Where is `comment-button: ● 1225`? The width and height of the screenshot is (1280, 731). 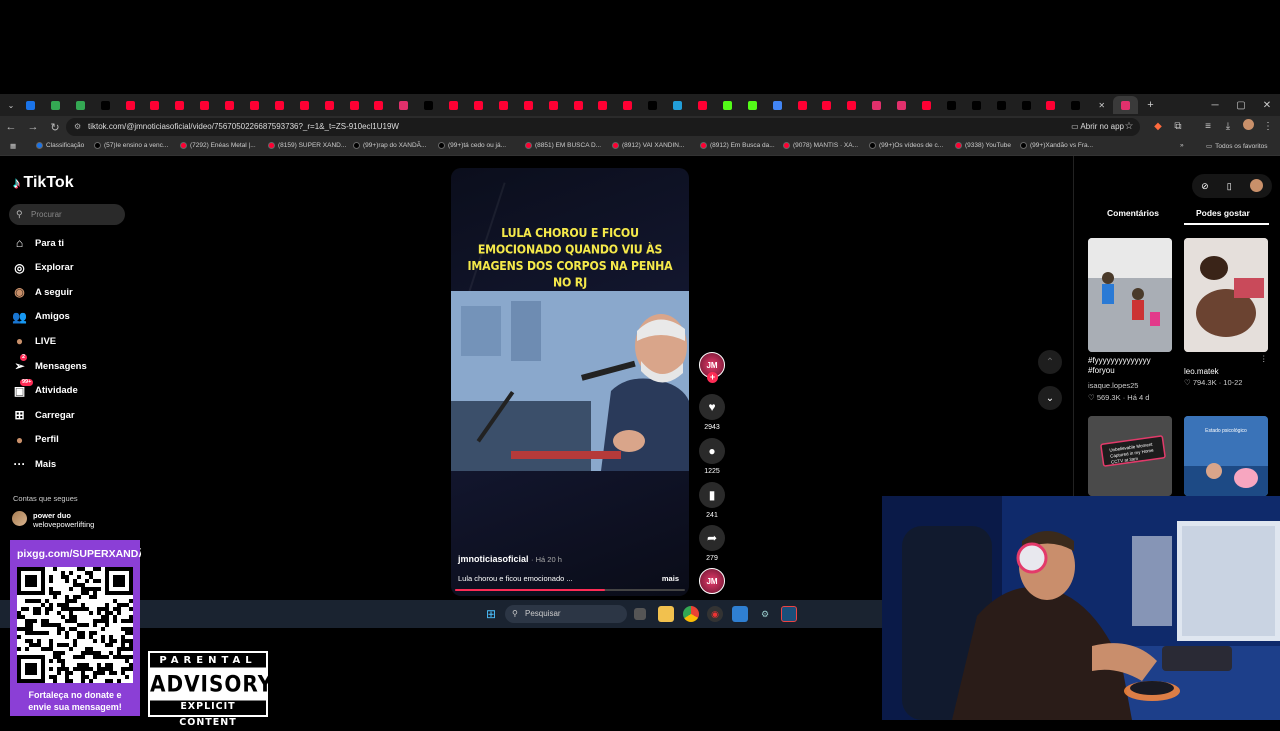
comment-button: ● 1225 is located at coordinates (712, 456).